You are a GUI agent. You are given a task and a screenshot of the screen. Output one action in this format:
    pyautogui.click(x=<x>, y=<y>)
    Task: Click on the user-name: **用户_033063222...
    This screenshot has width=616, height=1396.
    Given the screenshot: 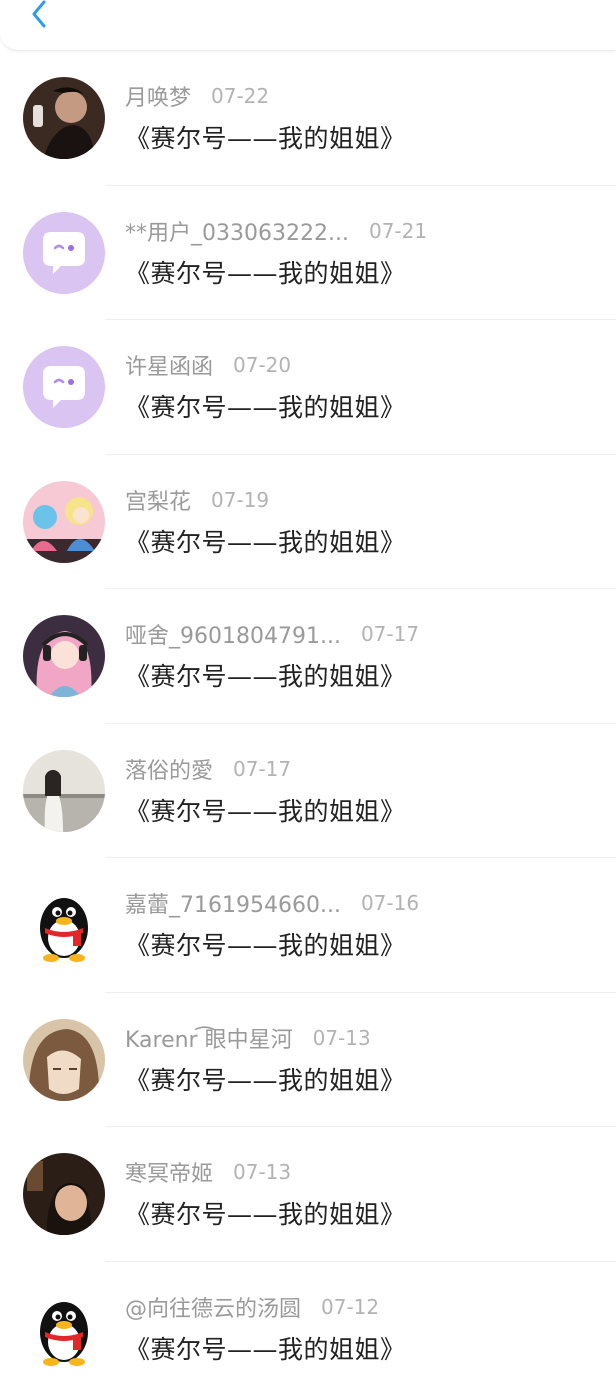 What is the action you would take?
    pyautogui.click(x=237, y=231)
    